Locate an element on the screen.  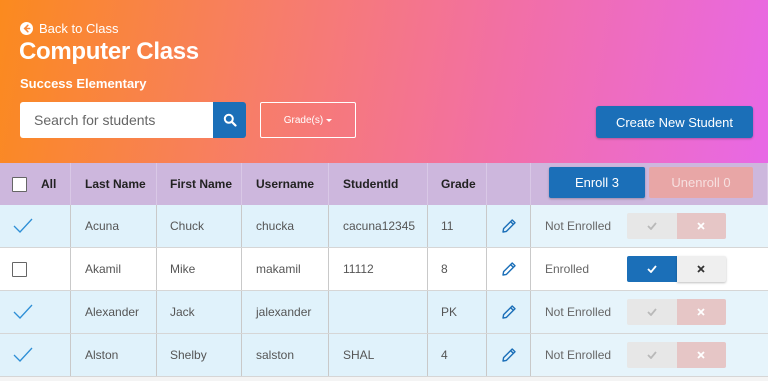
grade-cell: PK is located at coordinates (457, 312).